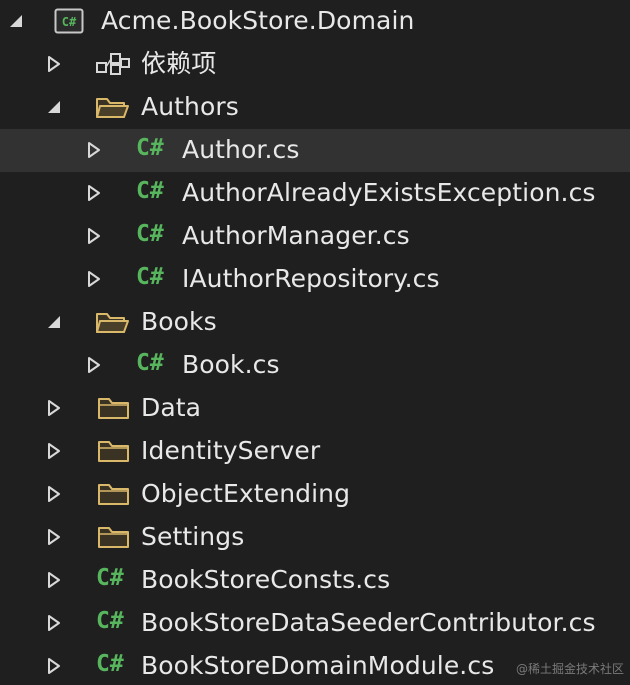  What do you see at coordinates (311, 278) in the screenshot?
I see `tree-row-label: IAuthorRepository.cs` at bounding box center [311, 278].